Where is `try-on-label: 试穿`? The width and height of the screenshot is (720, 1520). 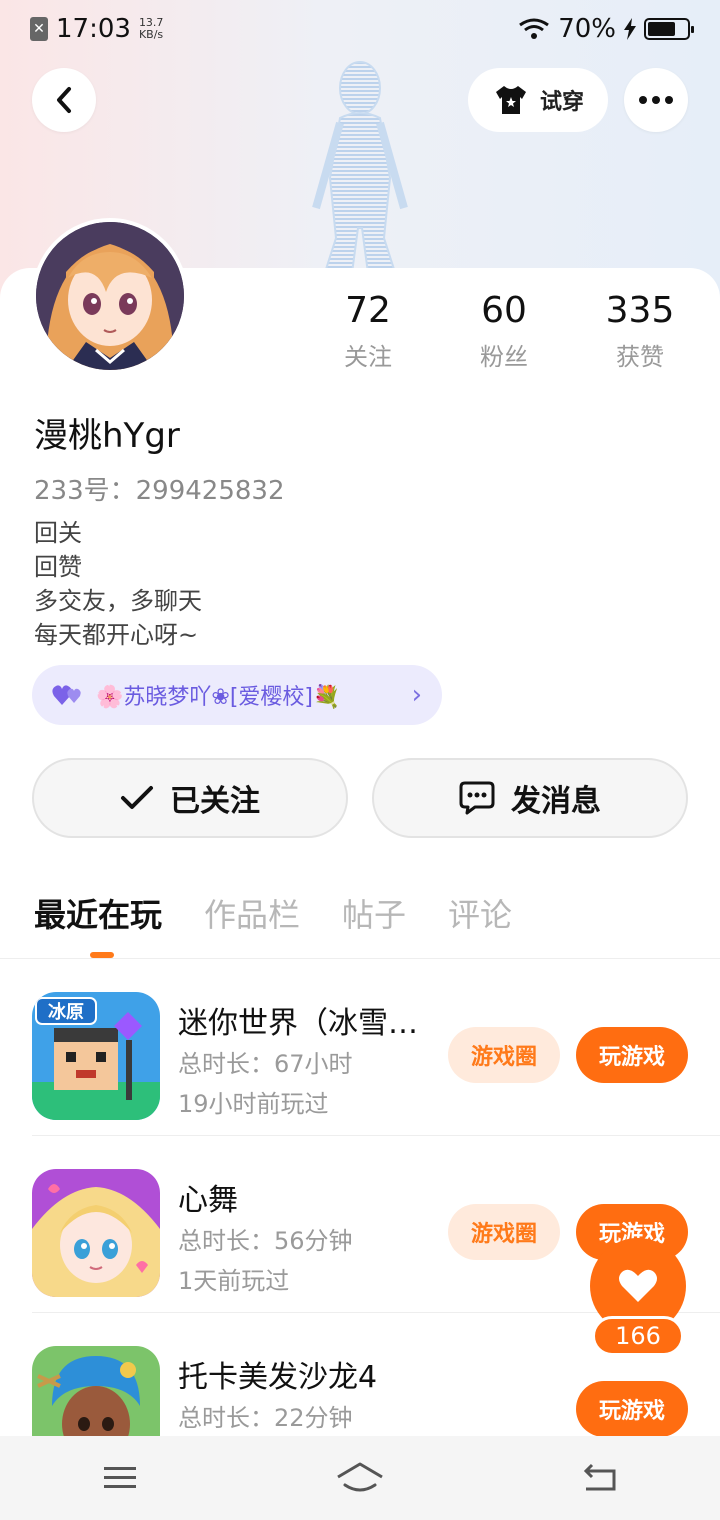
try-on-label: 试穿 is located at coordinates (561, 102).